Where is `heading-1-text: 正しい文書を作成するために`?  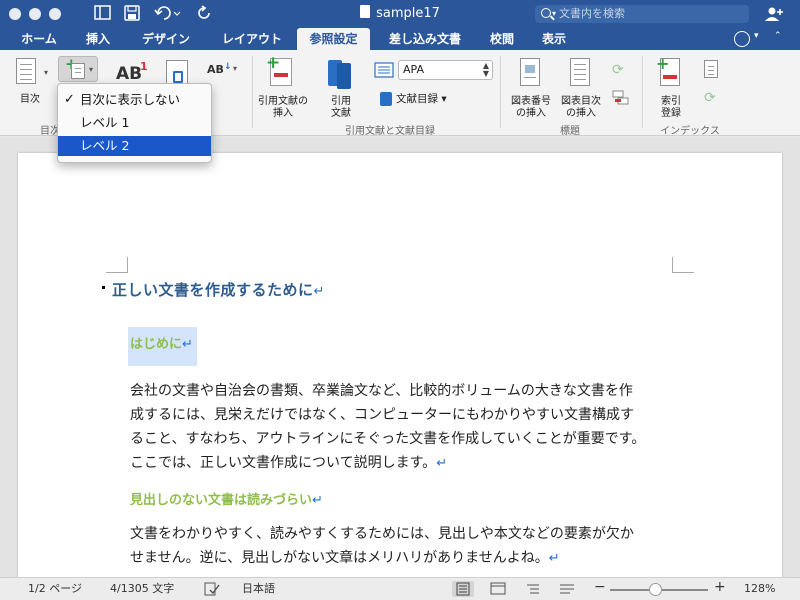
heading-1-text: 正しい文書を作成するために is located at coordinates (213, 290).